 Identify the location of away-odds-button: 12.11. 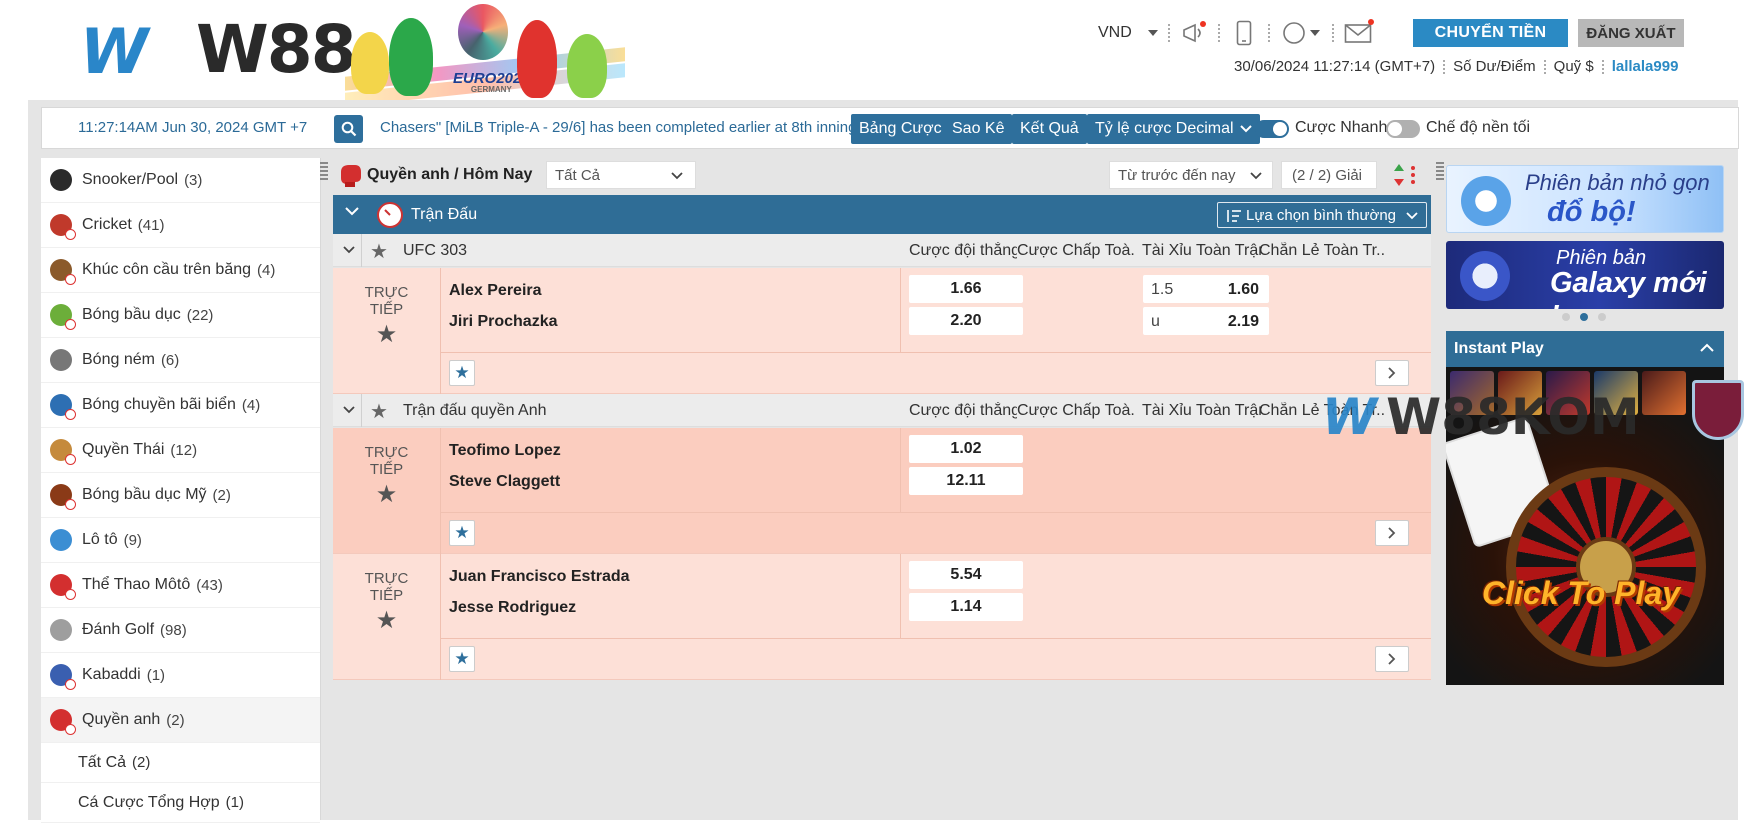
(966, 481).